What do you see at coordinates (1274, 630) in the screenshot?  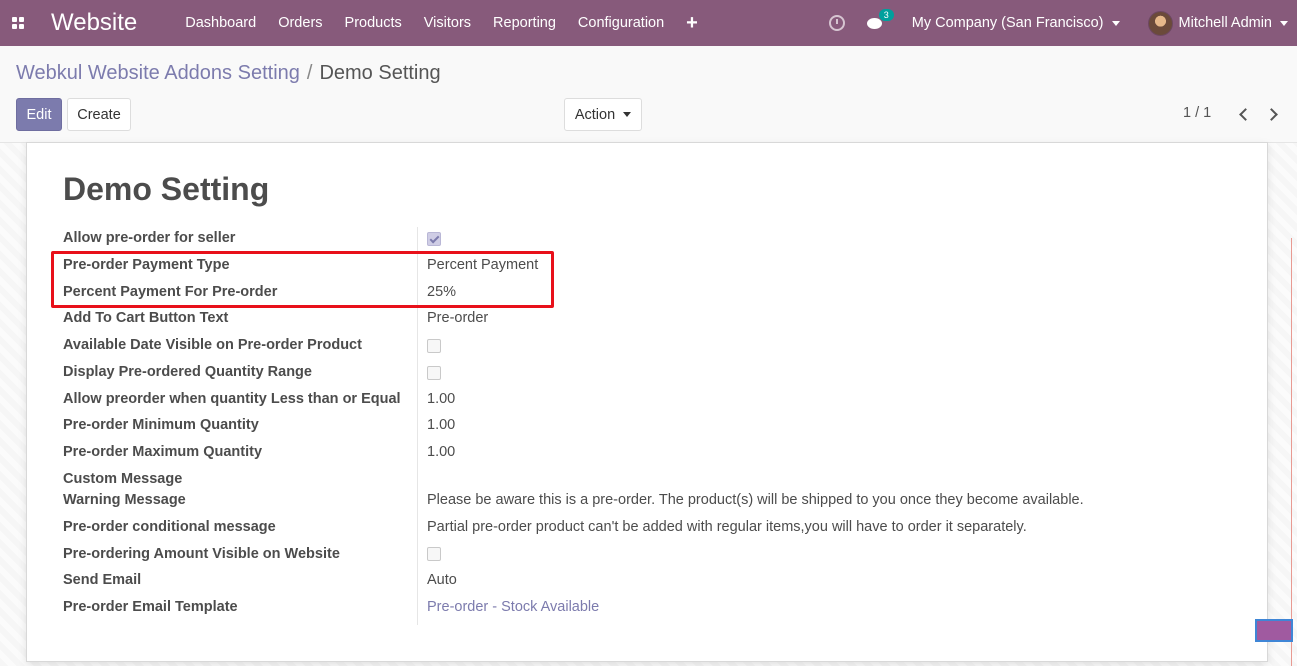 I see `floating-widget` at bounding box center [1274, 630].